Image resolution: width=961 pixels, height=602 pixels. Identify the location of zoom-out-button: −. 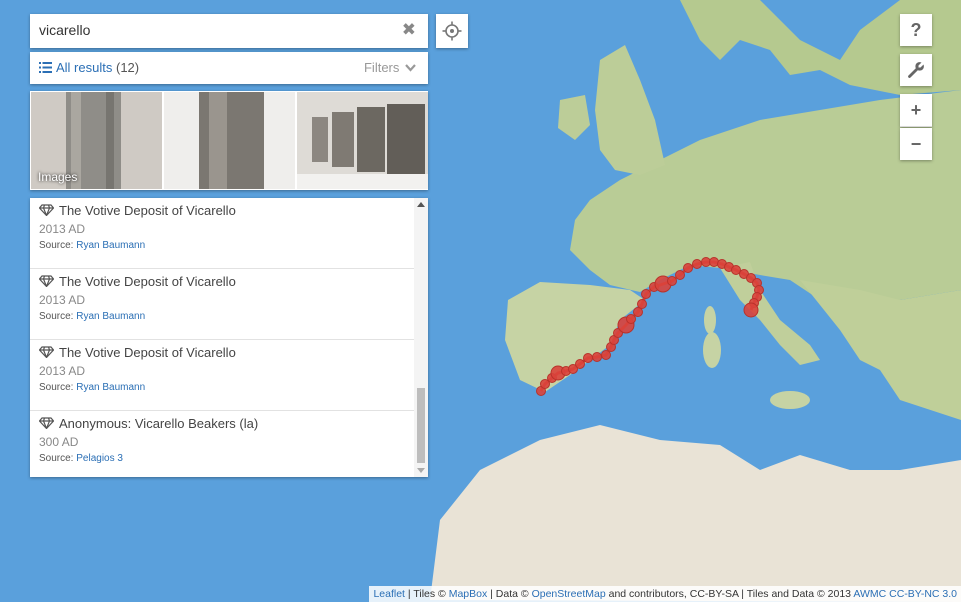
(916, 144).